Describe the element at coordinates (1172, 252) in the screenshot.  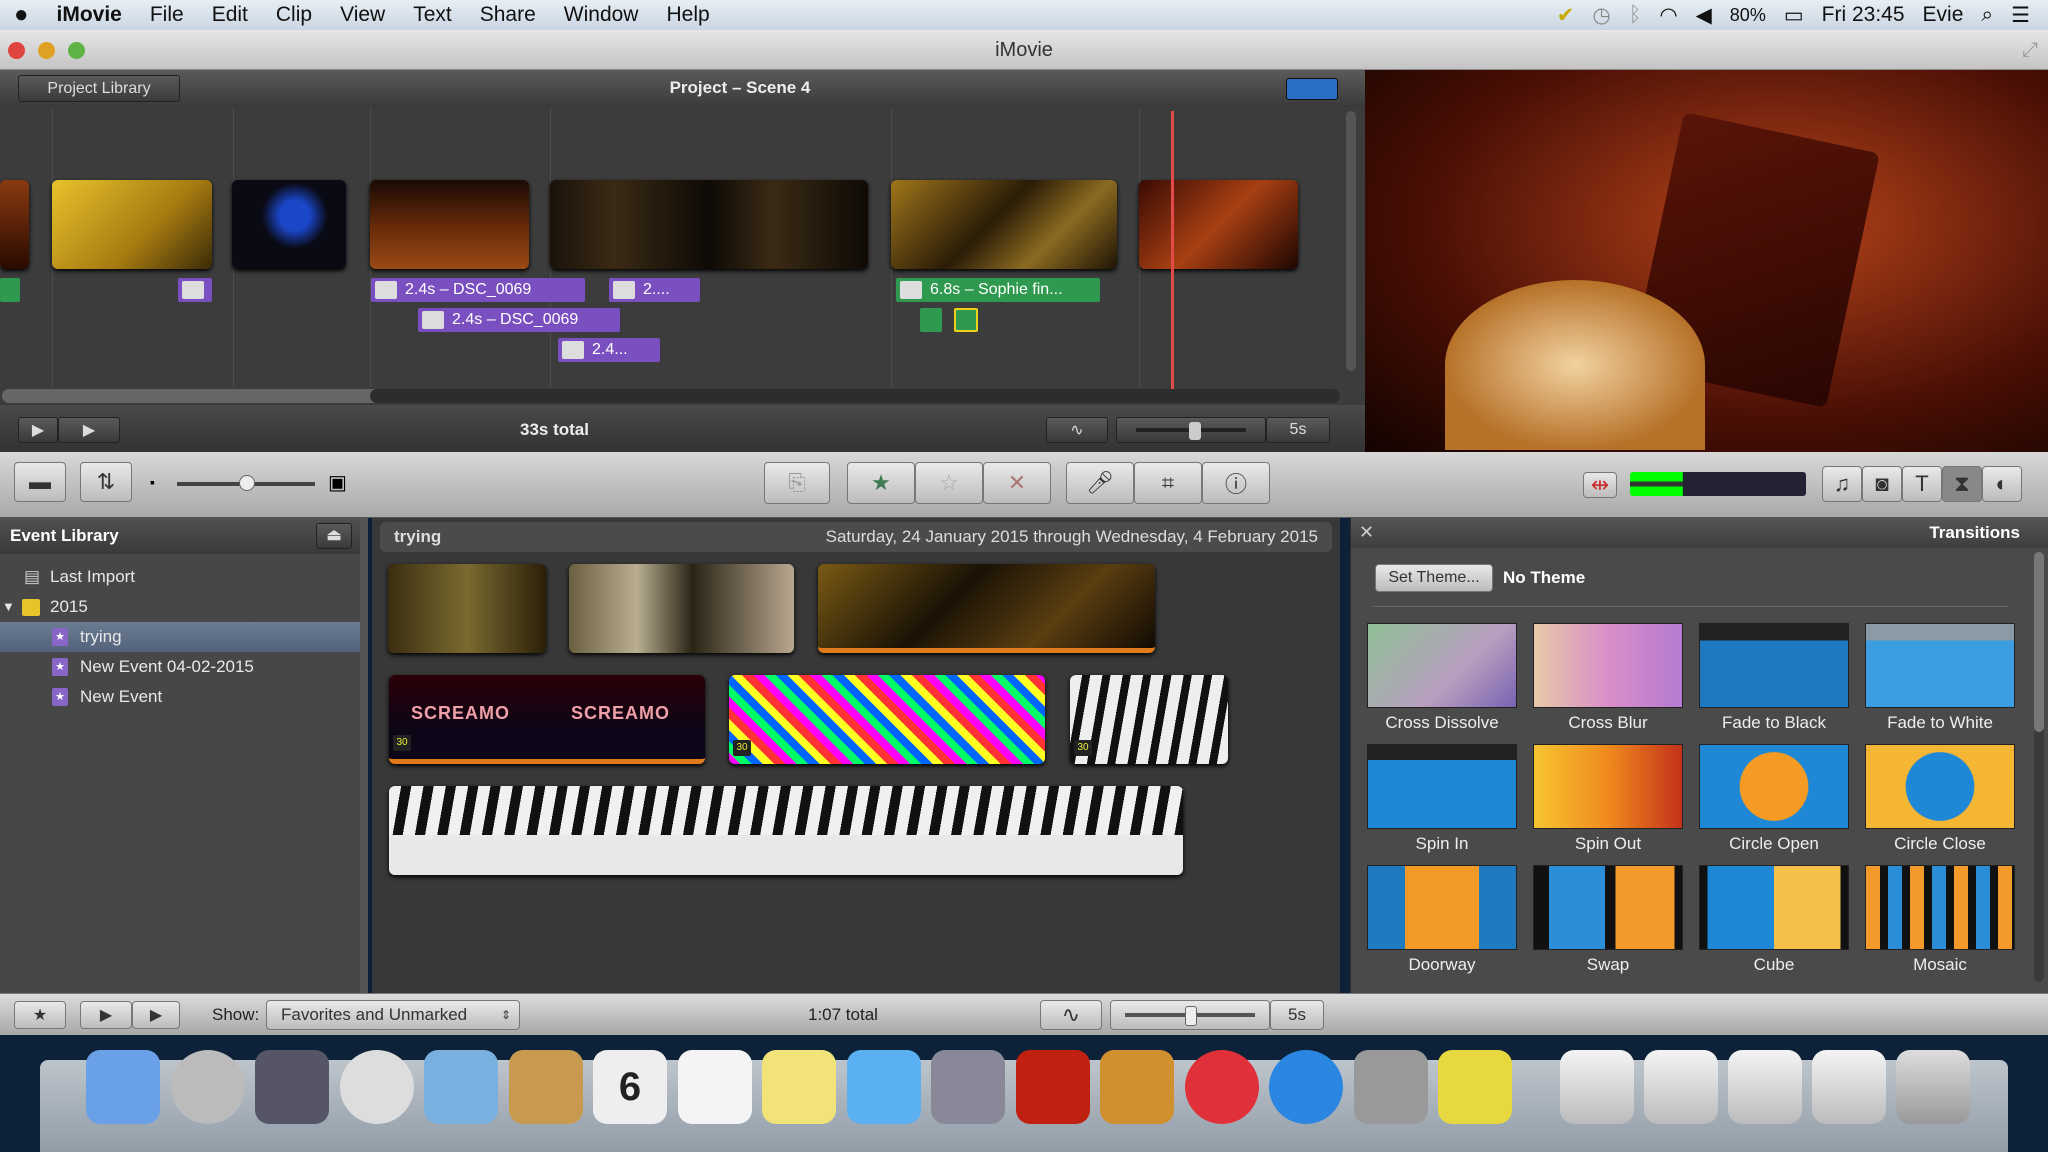
I see `playhead` at that location.